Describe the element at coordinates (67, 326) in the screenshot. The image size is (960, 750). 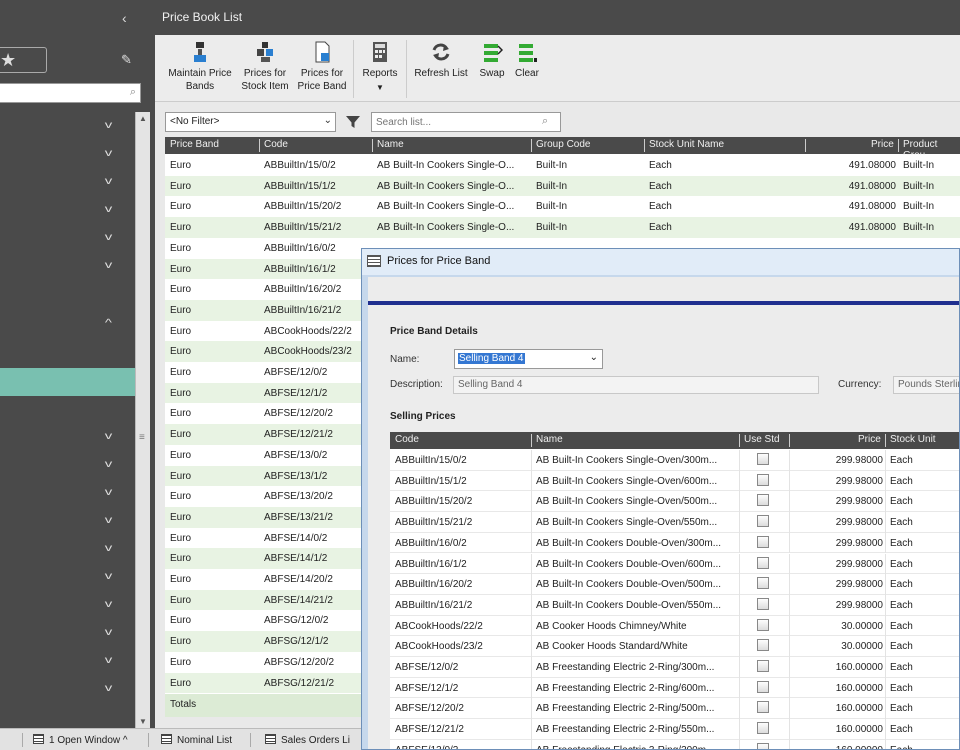
I see `nav-item-expanded: ^` at that location.